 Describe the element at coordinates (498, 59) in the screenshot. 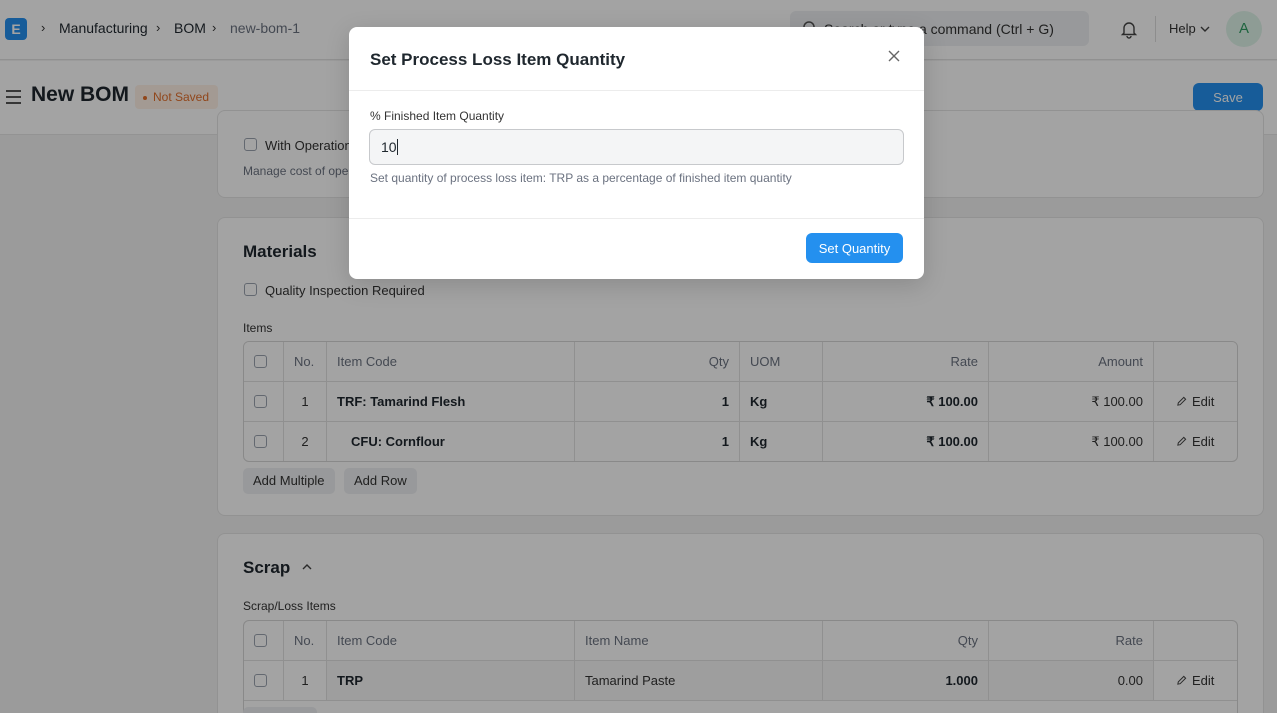

I see `dialog-title: Set Process Loss Item Quantity` at that location.